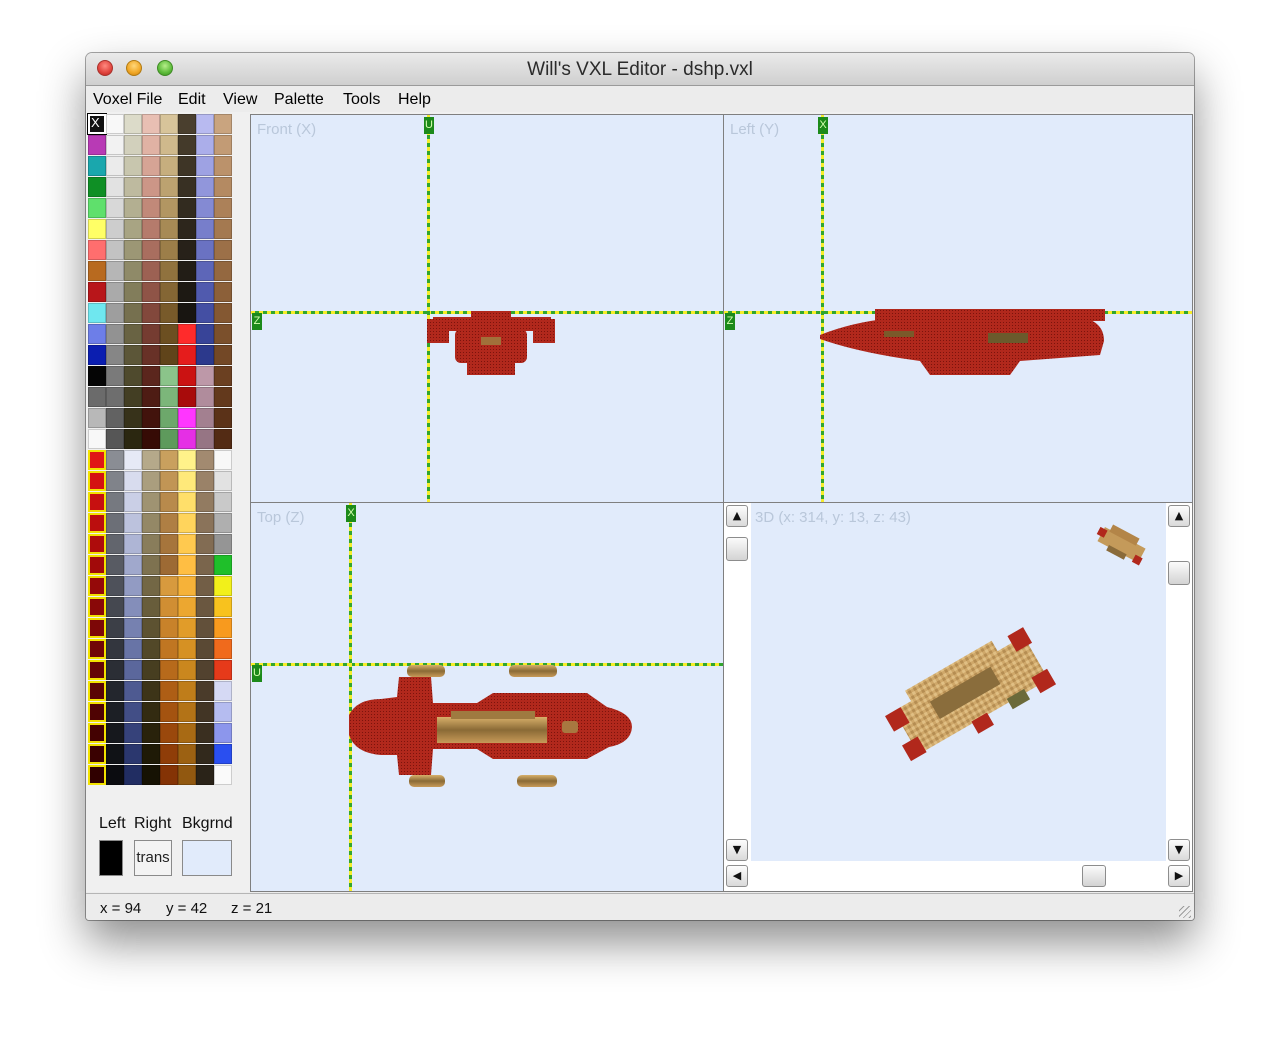 This screenshot has width=1280, height=1039. Describe the element at coordinates (958, 308) in the screenshot. I see `left-view: Left (Y) X Z` at that location.